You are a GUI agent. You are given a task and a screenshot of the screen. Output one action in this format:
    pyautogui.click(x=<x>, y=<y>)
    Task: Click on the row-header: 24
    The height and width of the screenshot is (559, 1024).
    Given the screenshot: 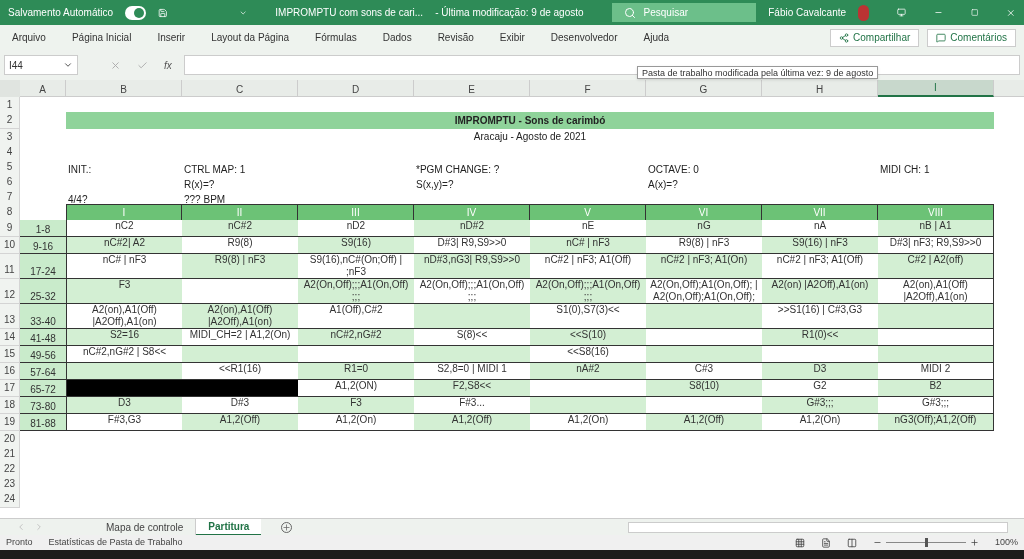 What is the action you would take?
    pyautogui.click(x=10, y=499)
    